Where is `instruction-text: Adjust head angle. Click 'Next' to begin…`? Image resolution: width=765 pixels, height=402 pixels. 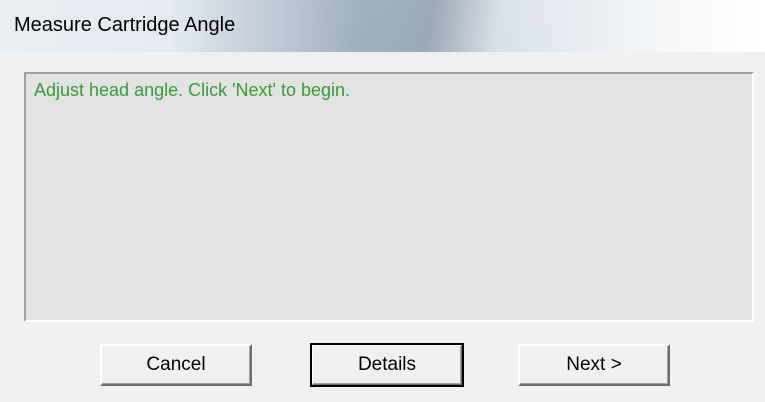
instruction-text: Adjust head angle. Click 'Next' to begin… is located at coordinates (192, 90).